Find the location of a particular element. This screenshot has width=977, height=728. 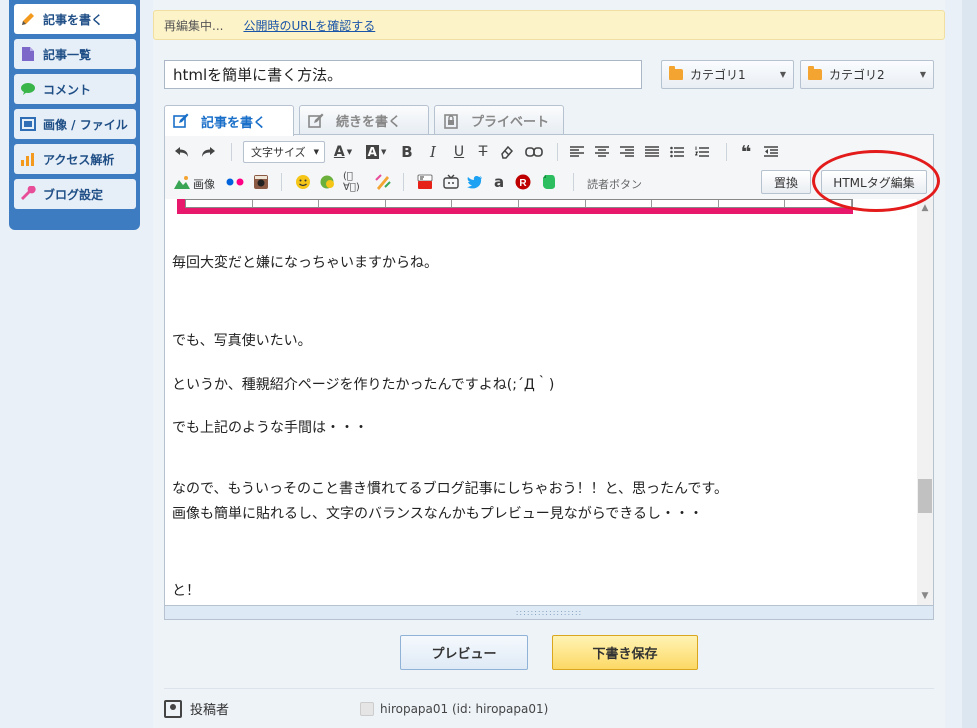

youtube-icon is located at coordinates (425, 182).